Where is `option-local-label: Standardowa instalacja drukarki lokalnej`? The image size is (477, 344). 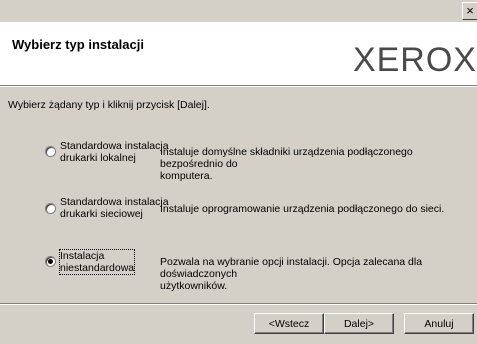
option-local-label: Standardowa instalacja drukarki lokalnej is located at coordinates (114, 152).